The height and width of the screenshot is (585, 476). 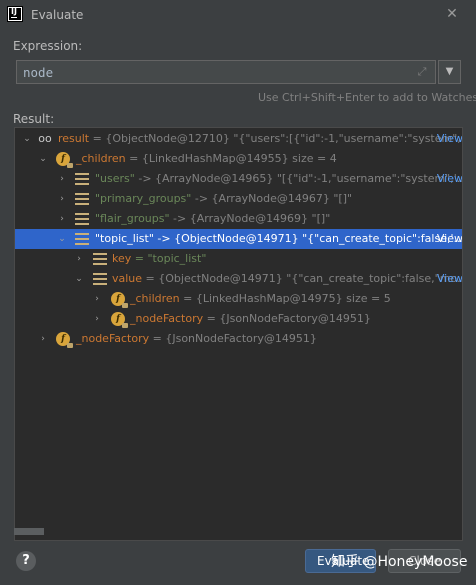 I want to click on help-button: ?, so click(x=26, y=561).